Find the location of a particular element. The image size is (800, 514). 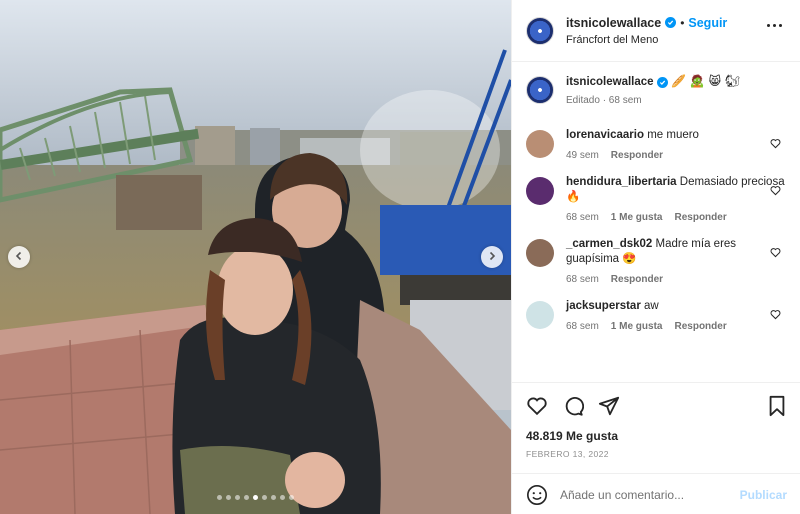

share-icon is located at coordinates (609, 406).